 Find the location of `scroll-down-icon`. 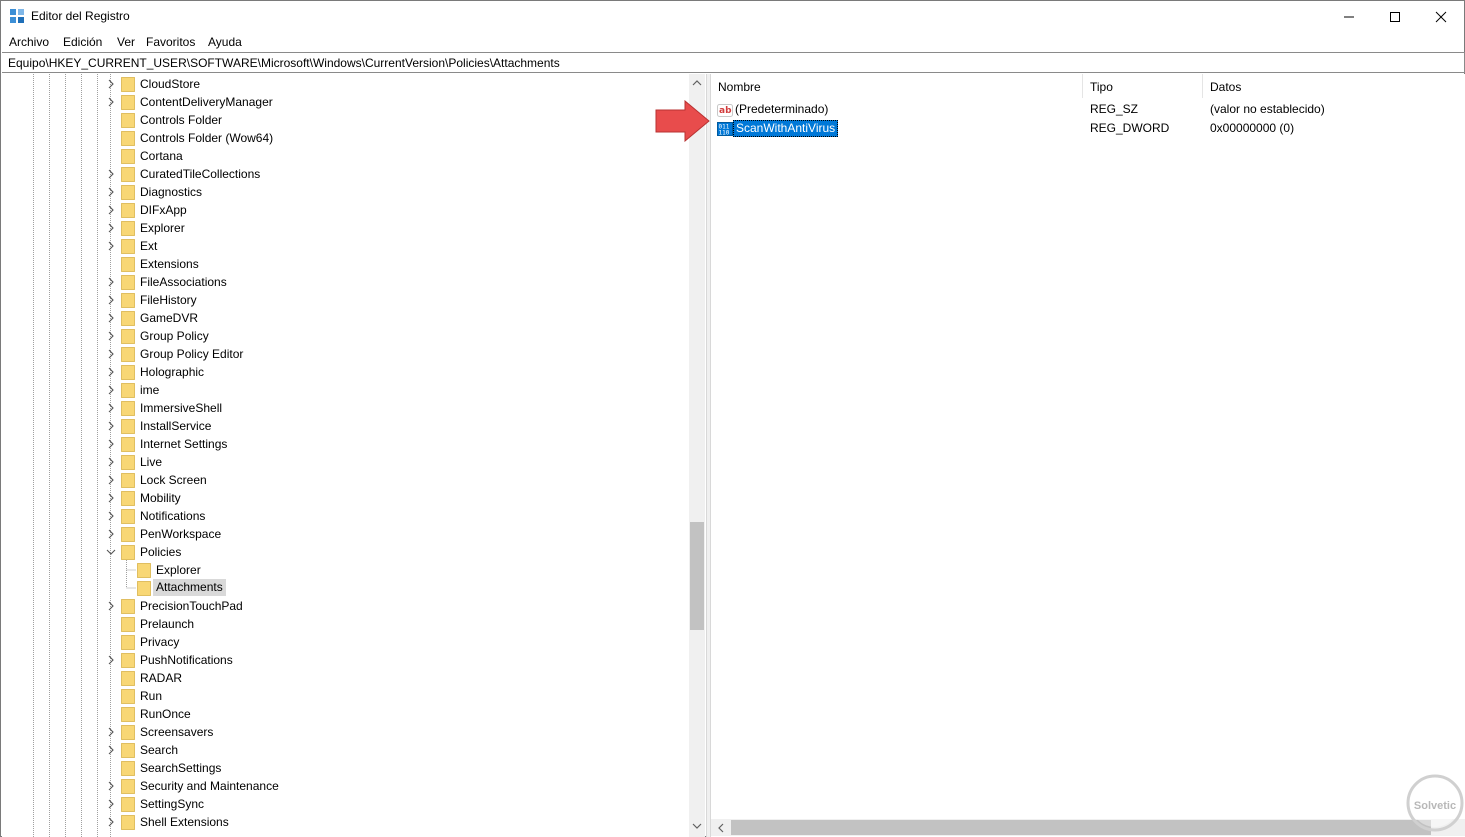

scroll-down-icon is located at coordinates (697, 826).